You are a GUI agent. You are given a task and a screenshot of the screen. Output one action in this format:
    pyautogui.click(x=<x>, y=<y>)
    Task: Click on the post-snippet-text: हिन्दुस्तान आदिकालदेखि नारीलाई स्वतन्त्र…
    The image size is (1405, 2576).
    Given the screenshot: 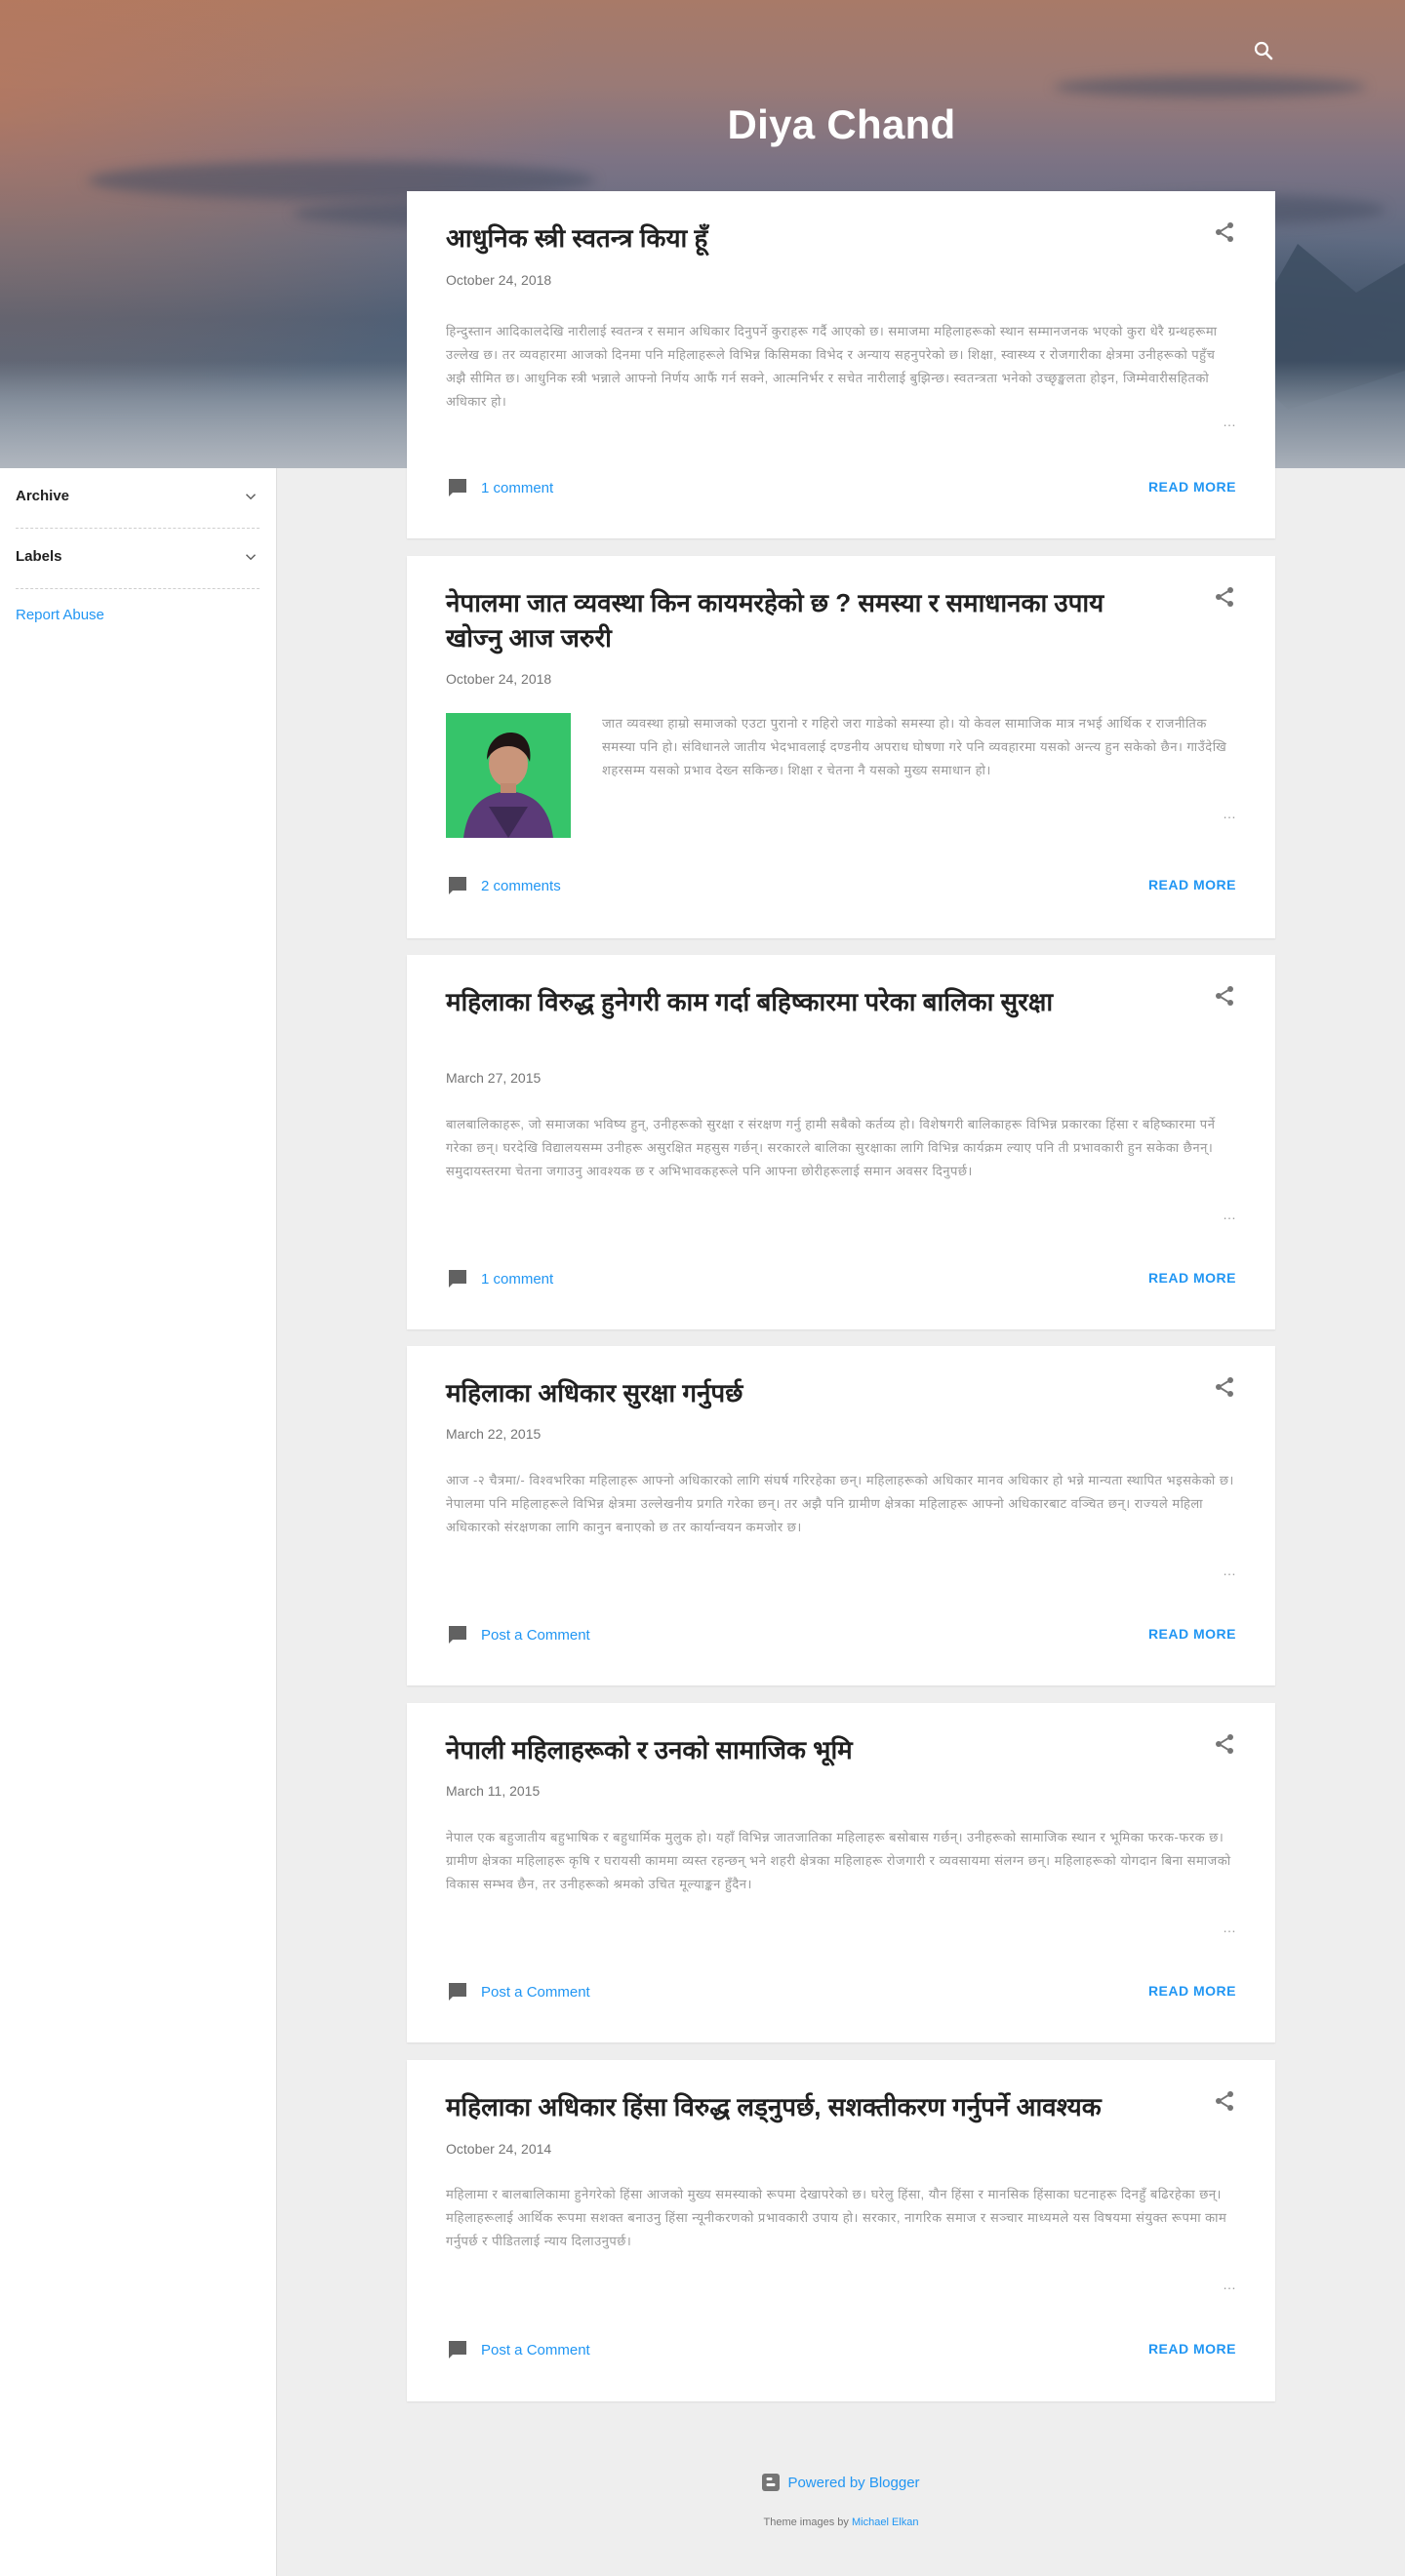 What is the action you would take?
    pyautogui.click(x=832, y=366)
    